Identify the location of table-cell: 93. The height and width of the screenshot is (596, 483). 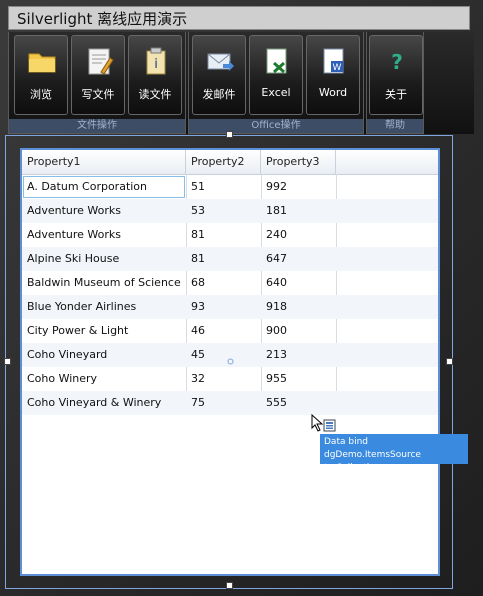
(223, 307).